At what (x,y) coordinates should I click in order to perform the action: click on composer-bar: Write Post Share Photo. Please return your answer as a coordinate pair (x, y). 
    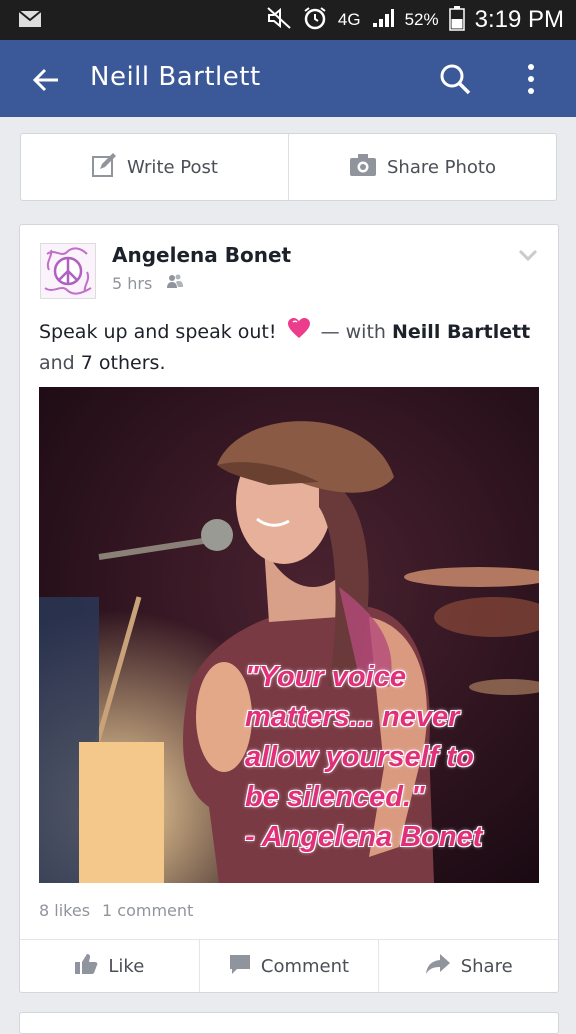
    Looking at the image, I should click on (288, 167).